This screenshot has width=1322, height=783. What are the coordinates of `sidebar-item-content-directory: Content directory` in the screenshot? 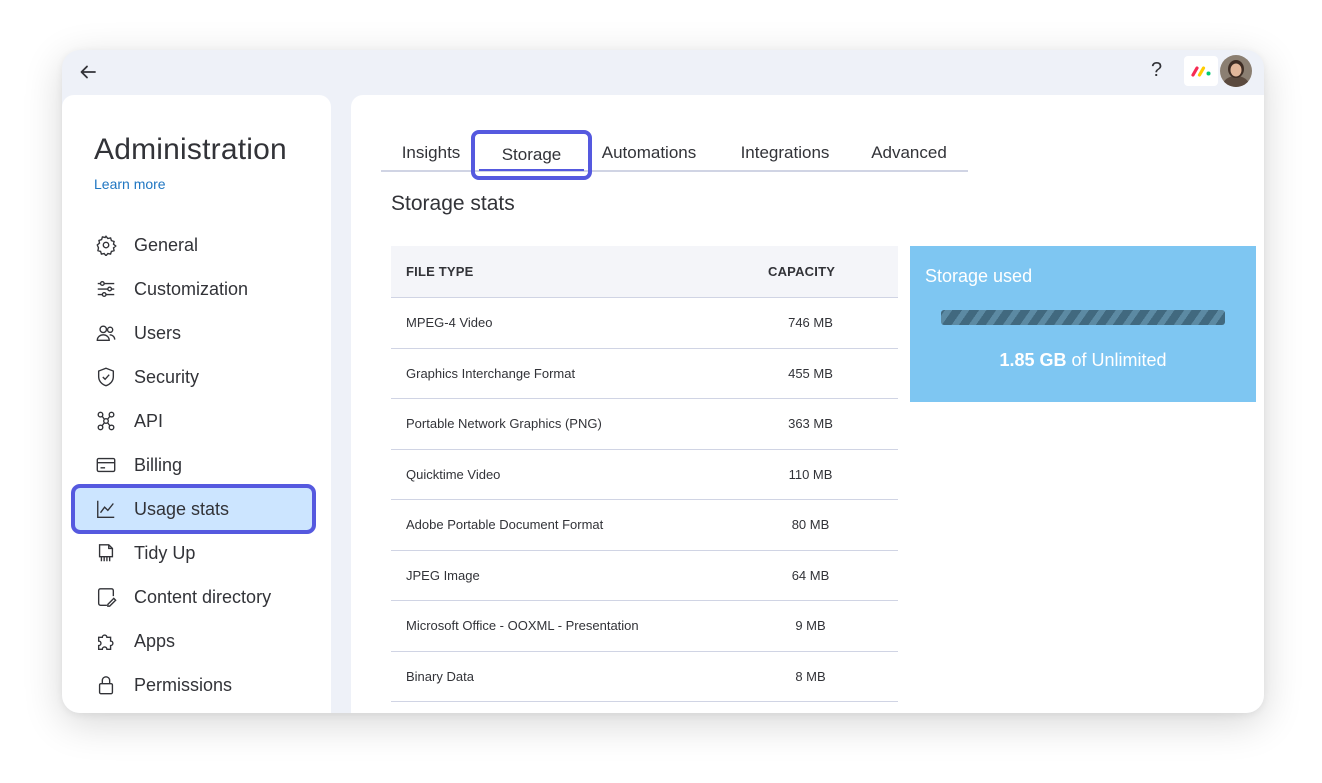 It's located at (193, 597).